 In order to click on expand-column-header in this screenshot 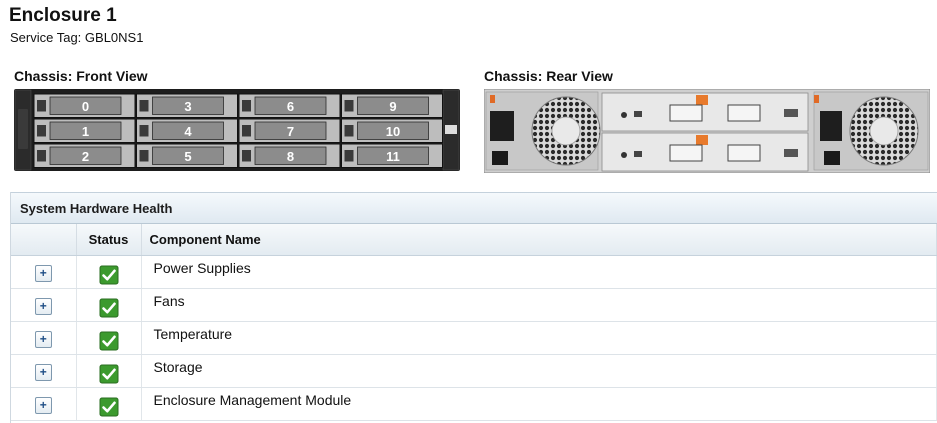, I will do `click(44, 240)`.